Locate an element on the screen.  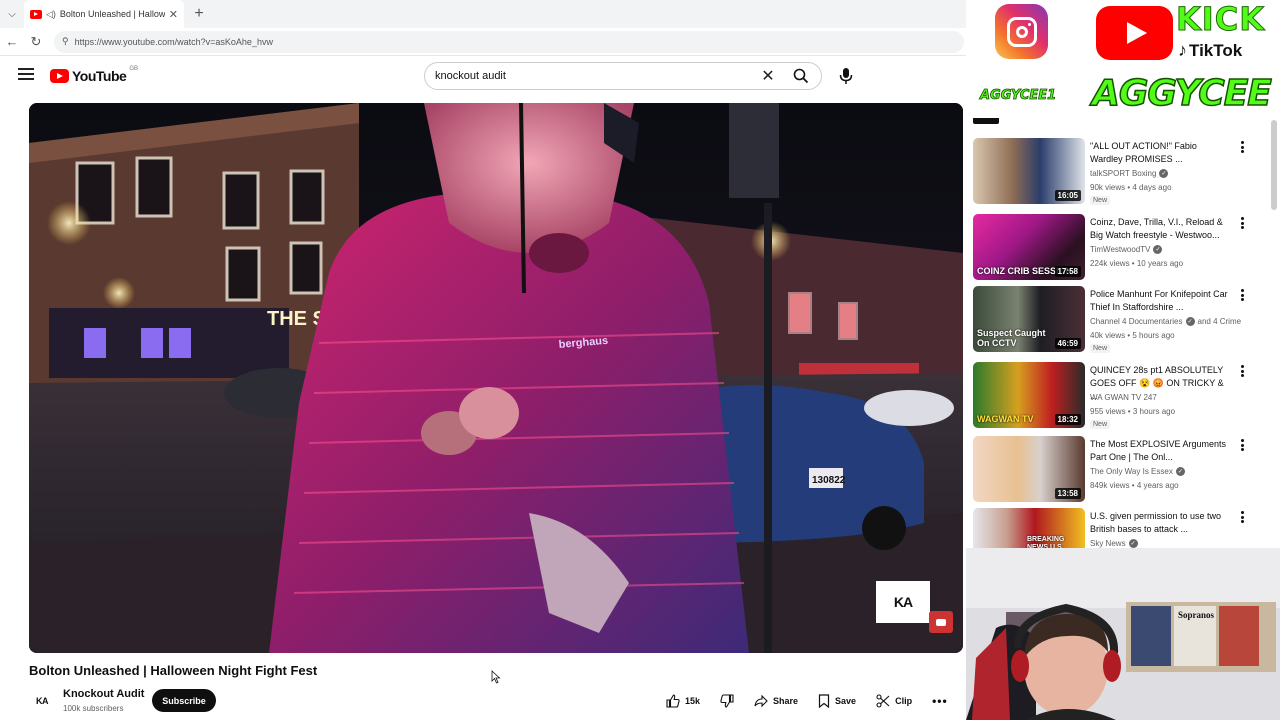
like-count: 15k is located at coordinates (693, 700).